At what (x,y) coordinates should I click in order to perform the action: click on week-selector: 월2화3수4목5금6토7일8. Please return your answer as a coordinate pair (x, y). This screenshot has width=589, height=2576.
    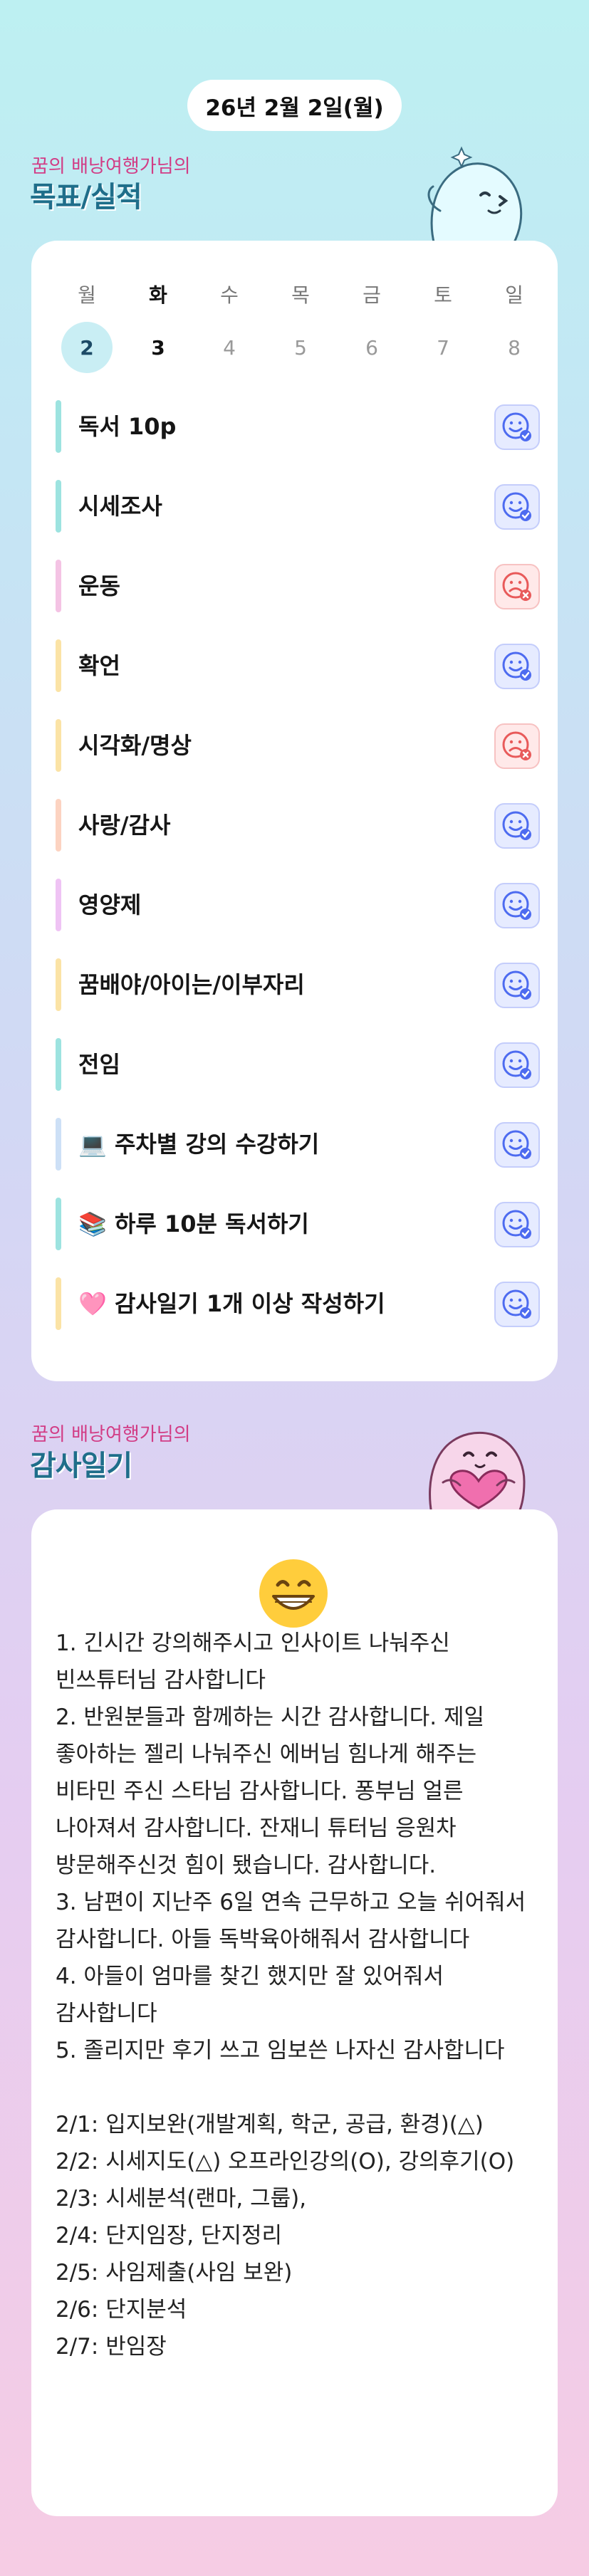
    Looking at the image, I should click on (294, 308).